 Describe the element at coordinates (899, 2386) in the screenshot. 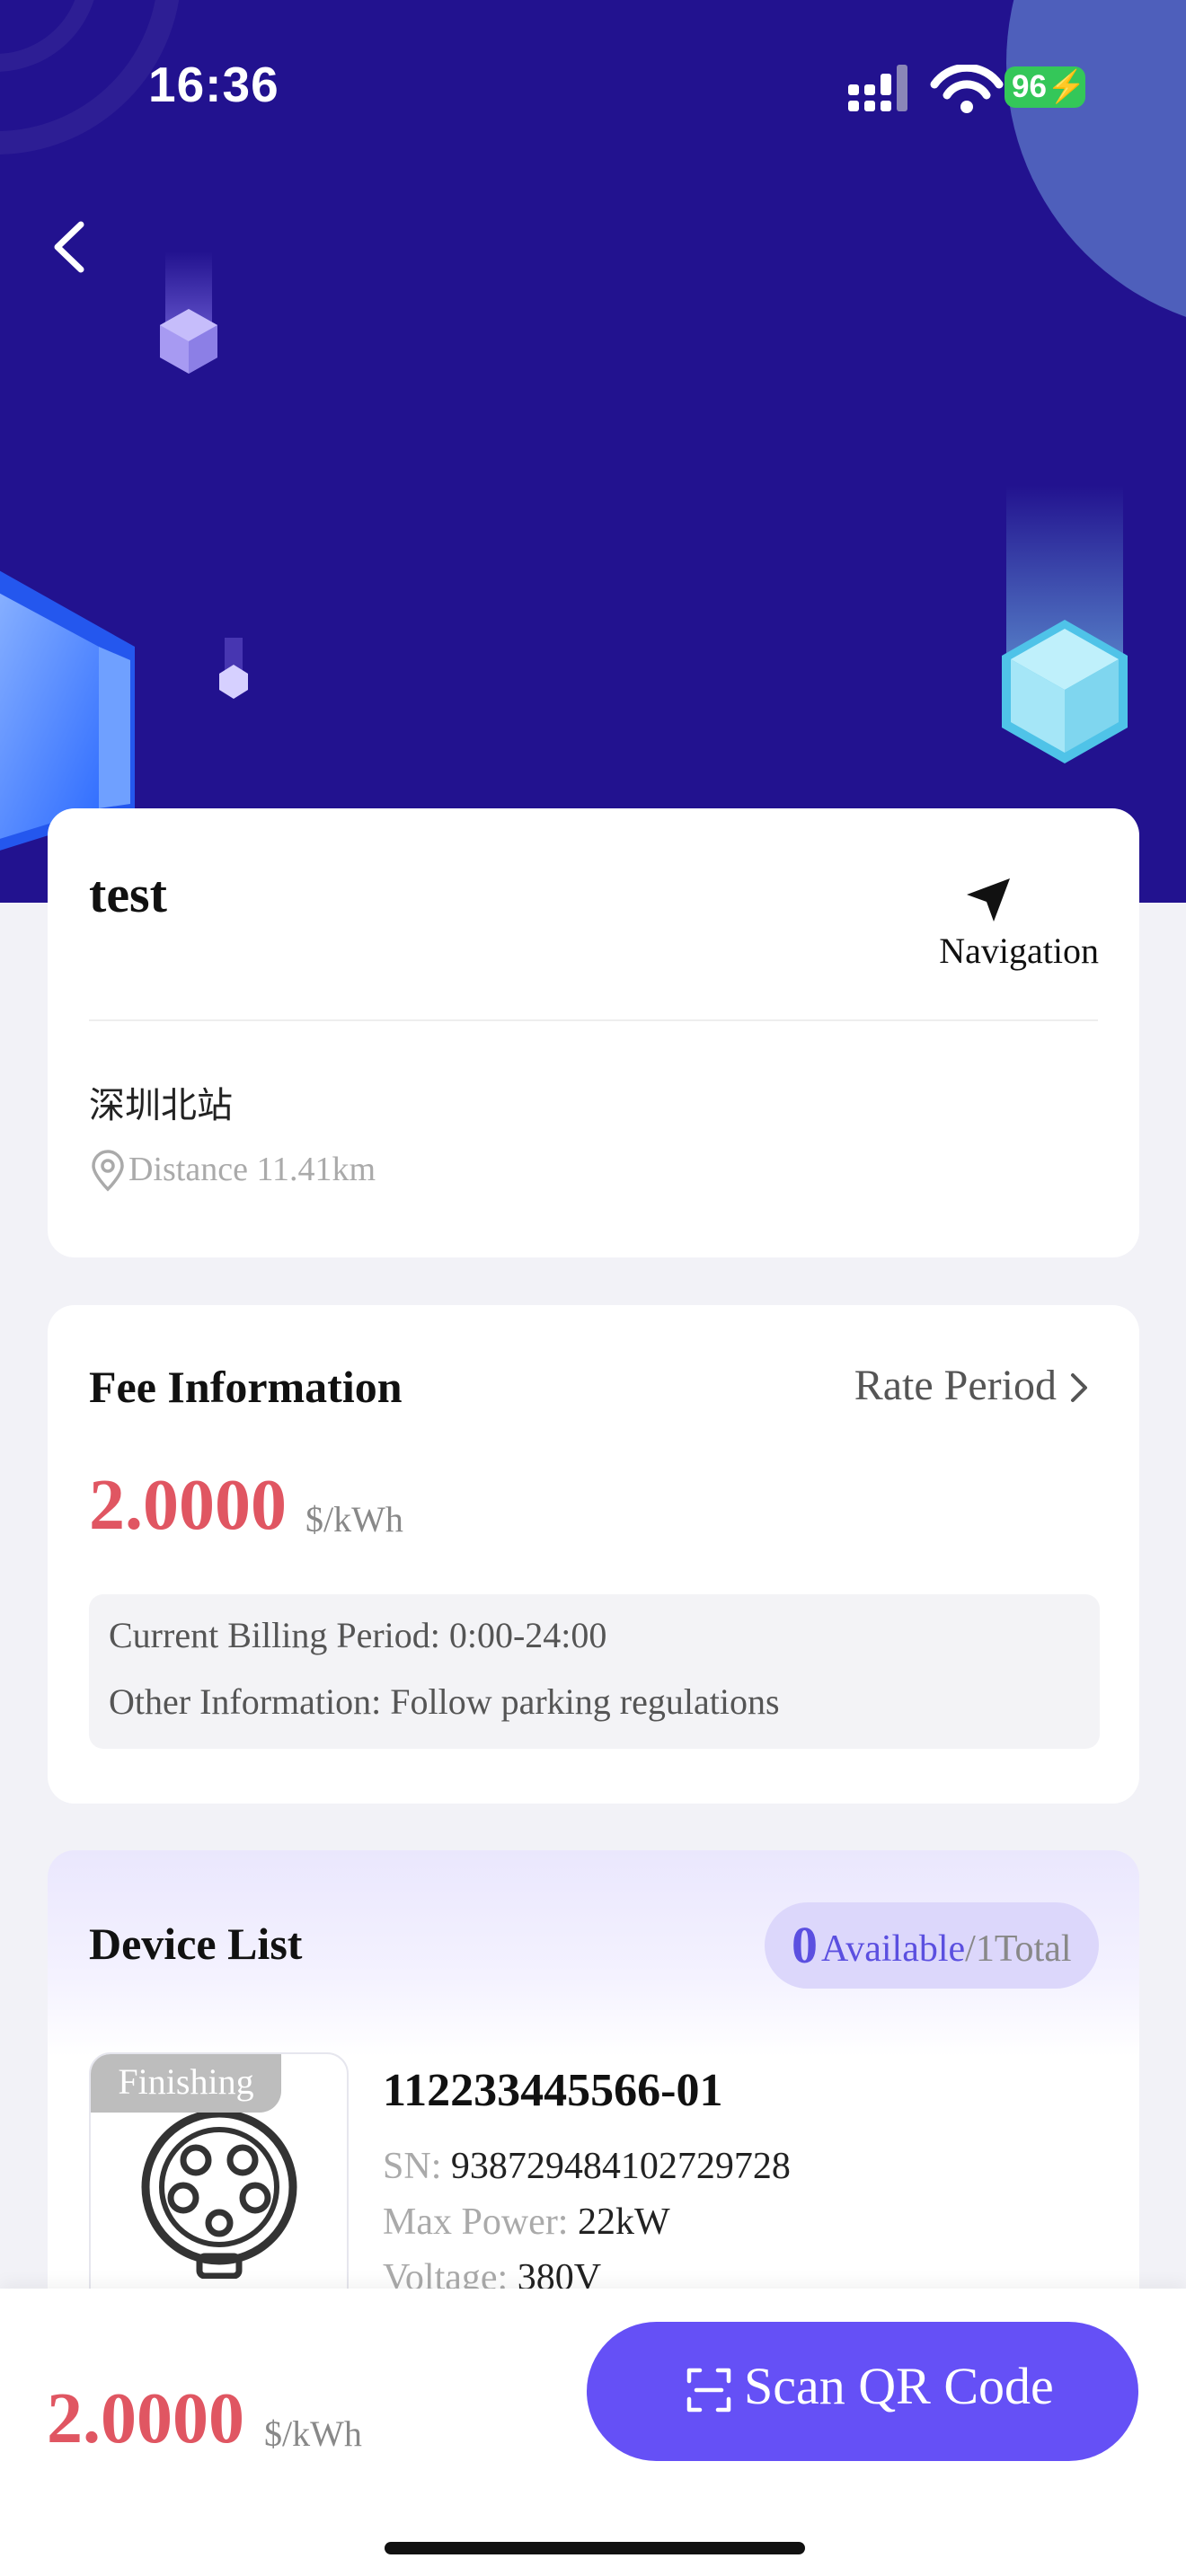

I see `scan-qr-label: Scan QR Code` at that location.